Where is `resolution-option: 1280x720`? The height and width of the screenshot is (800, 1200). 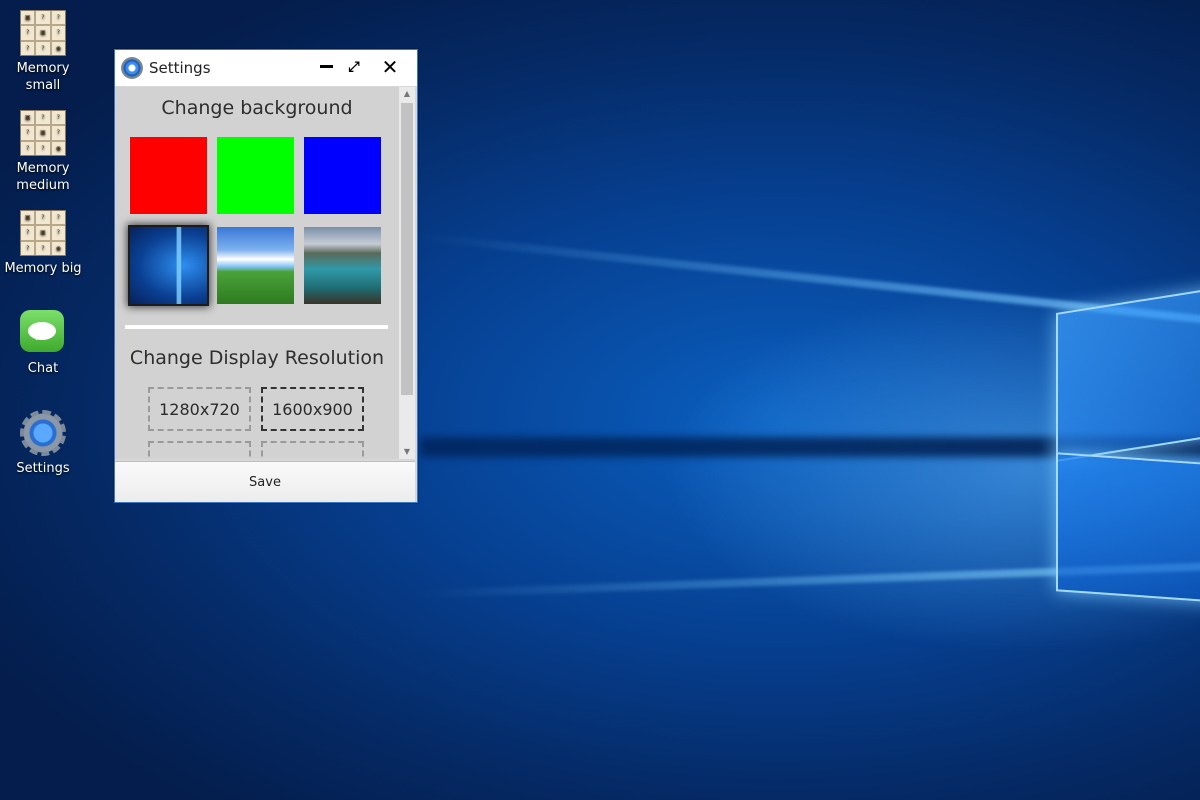 resolution-option: 1280x720 is located at coordinates (199, 409).